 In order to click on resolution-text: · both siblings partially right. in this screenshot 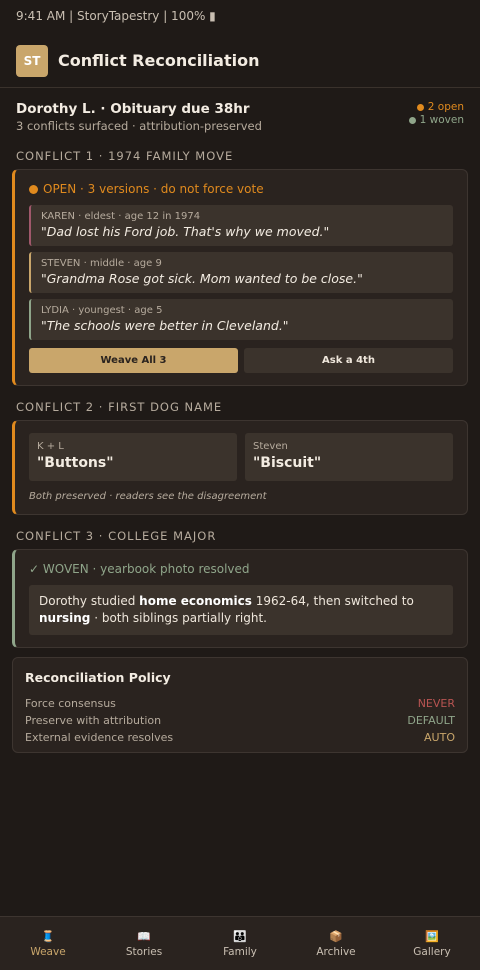, I will do `click(178, 618)`.